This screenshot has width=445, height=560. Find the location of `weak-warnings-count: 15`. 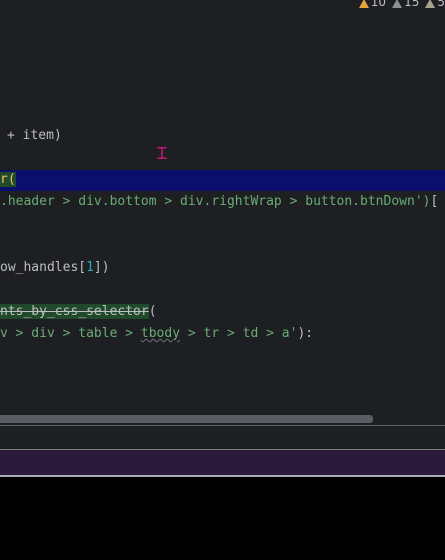

weak-warnings-count: 15 is located at coordinates (405, 4).